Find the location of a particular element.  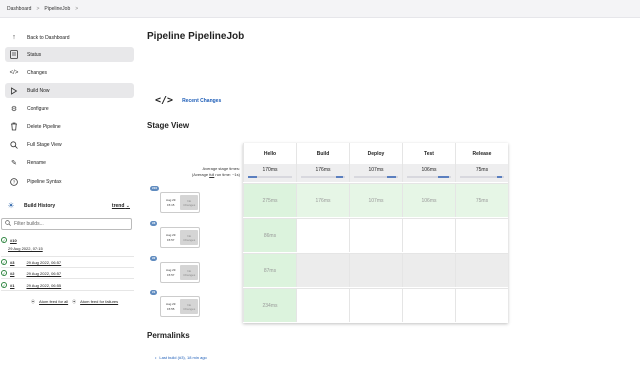

stage-avg: 107ms is located at coordinates (375, 173).